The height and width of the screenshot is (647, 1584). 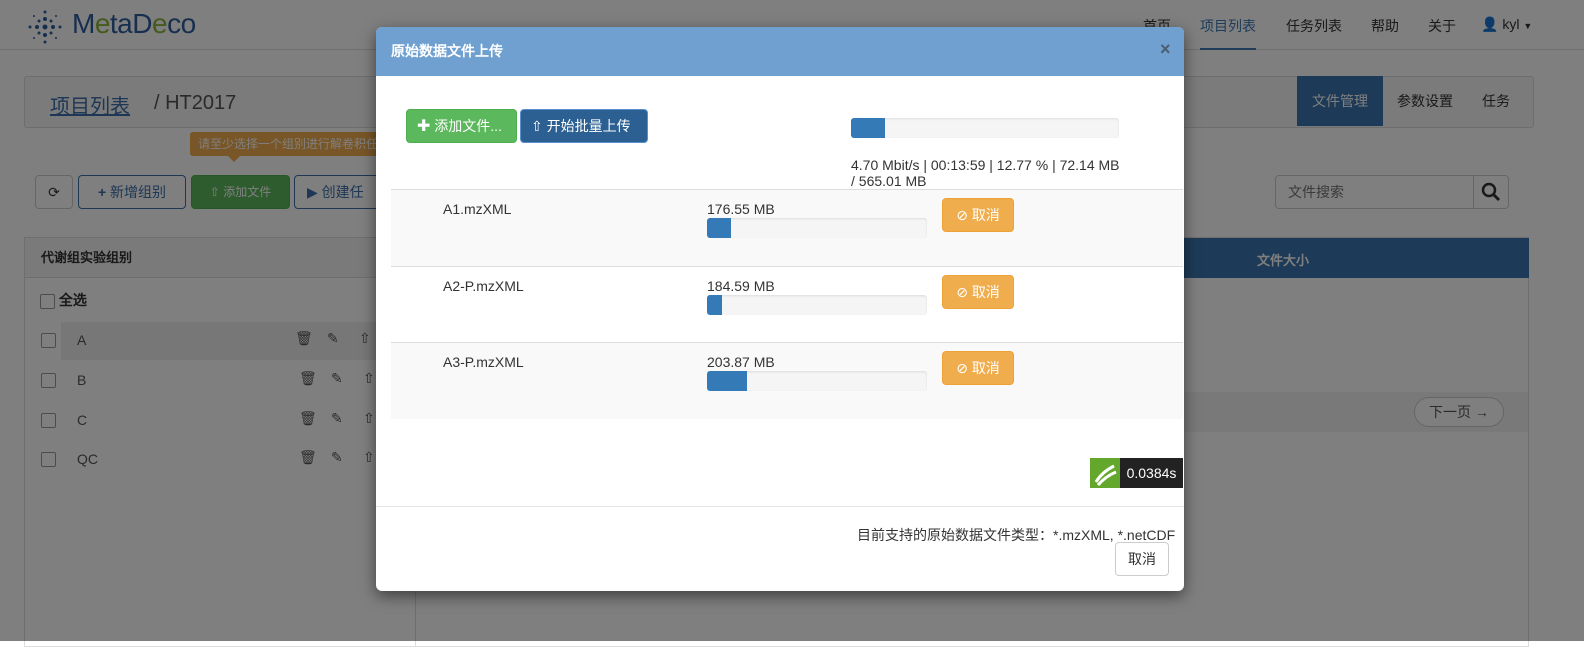 I want to click on upload-file-row: A1.mzXML 176.55 MB ⊘ 取消, so click(x=787, y=227).